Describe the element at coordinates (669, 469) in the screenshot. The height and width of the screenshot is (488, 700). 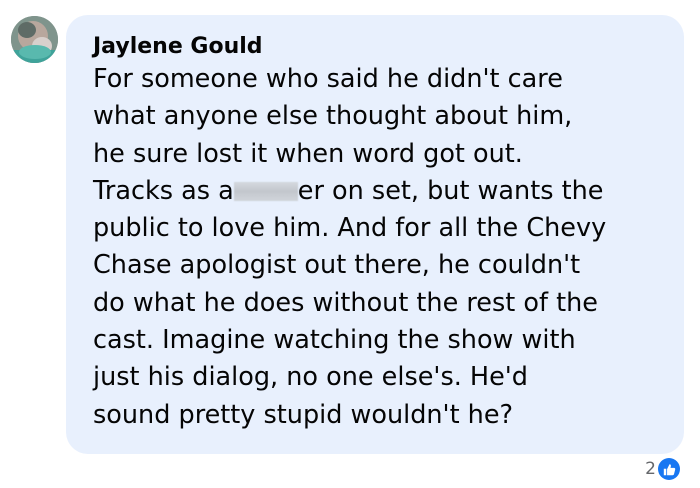
I see `thumbs-up-icon` at that location.